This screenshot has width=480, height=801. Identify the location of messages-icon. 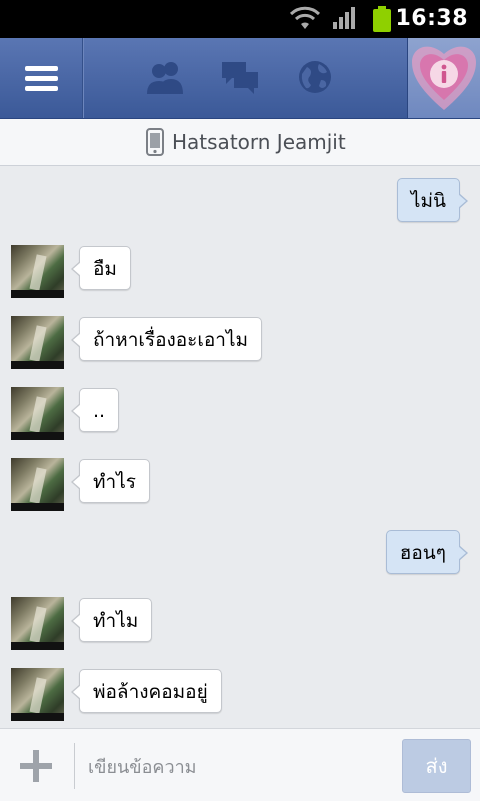
(240, 77).